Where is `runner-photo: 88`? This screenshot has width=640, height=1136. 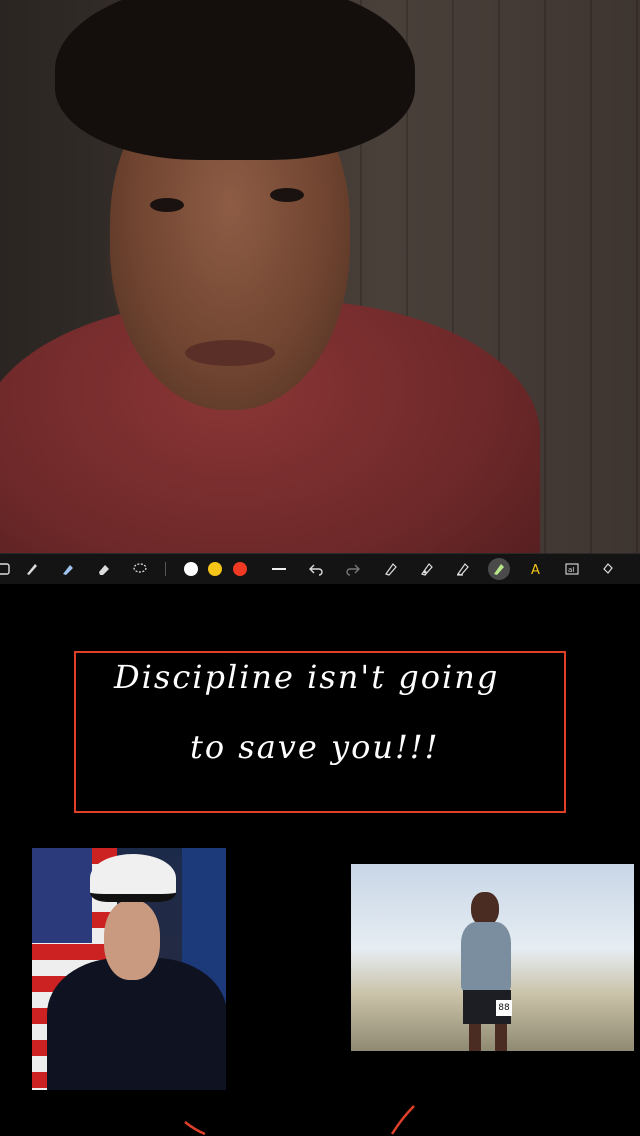 runner-photo: 88 is located at coordinates (492, 957).